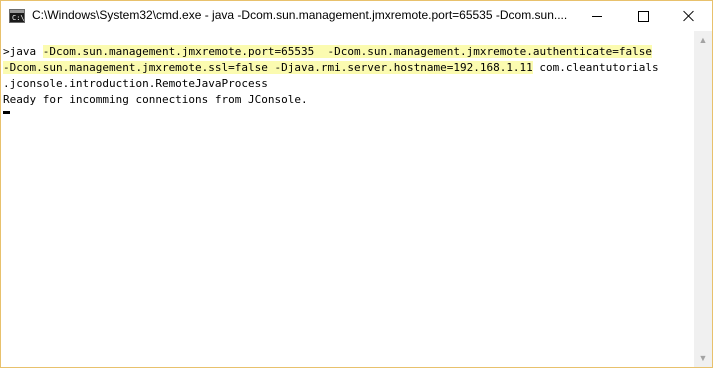 The image size is (713, 368). I want to click on minimize-button, so click(597, 16).